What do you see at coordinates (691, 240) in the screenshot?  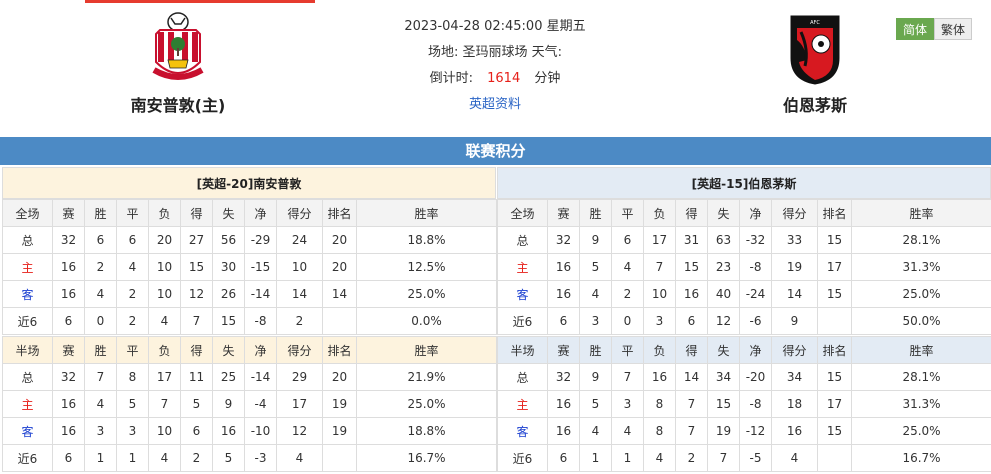 I see `stat-cell: 31` at bounding box center [691, 240].